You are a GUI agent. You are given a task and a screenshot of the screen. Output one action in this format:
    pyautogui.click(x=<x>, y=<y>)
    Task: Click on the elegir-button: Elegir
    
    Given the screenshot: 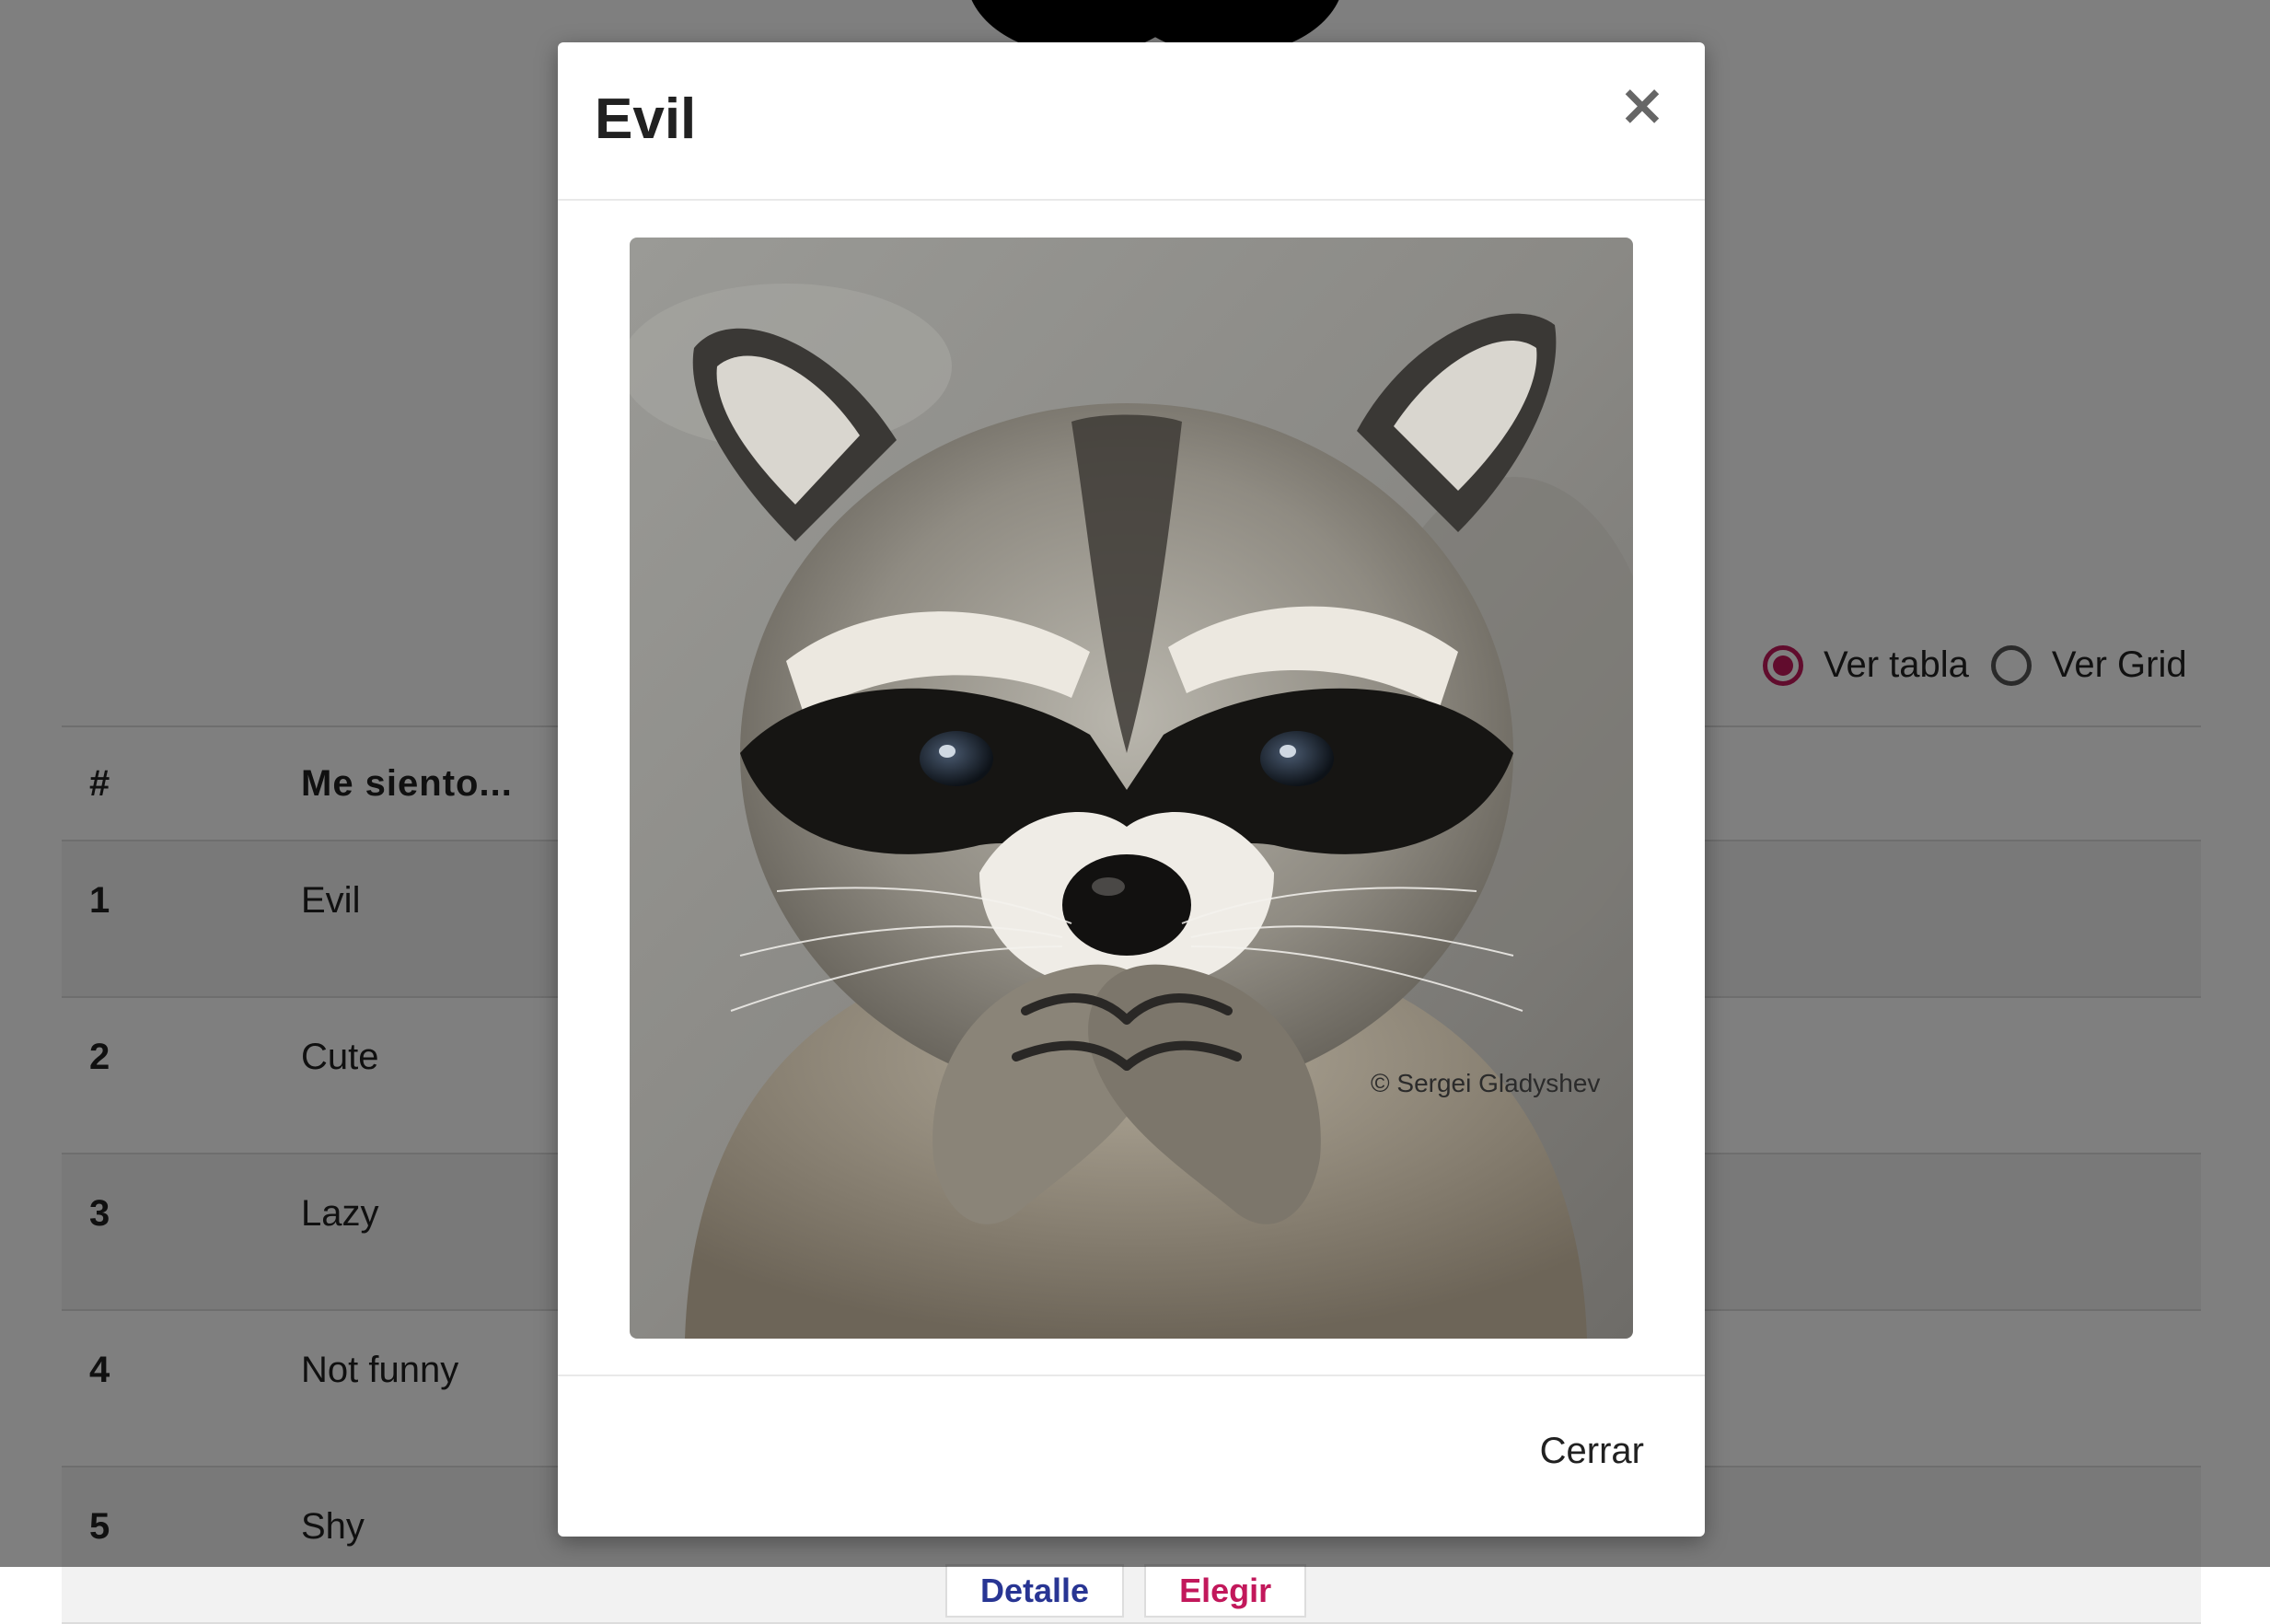 What is the action you would take?
    pyautogui.click(x=1225, y=1591)
    